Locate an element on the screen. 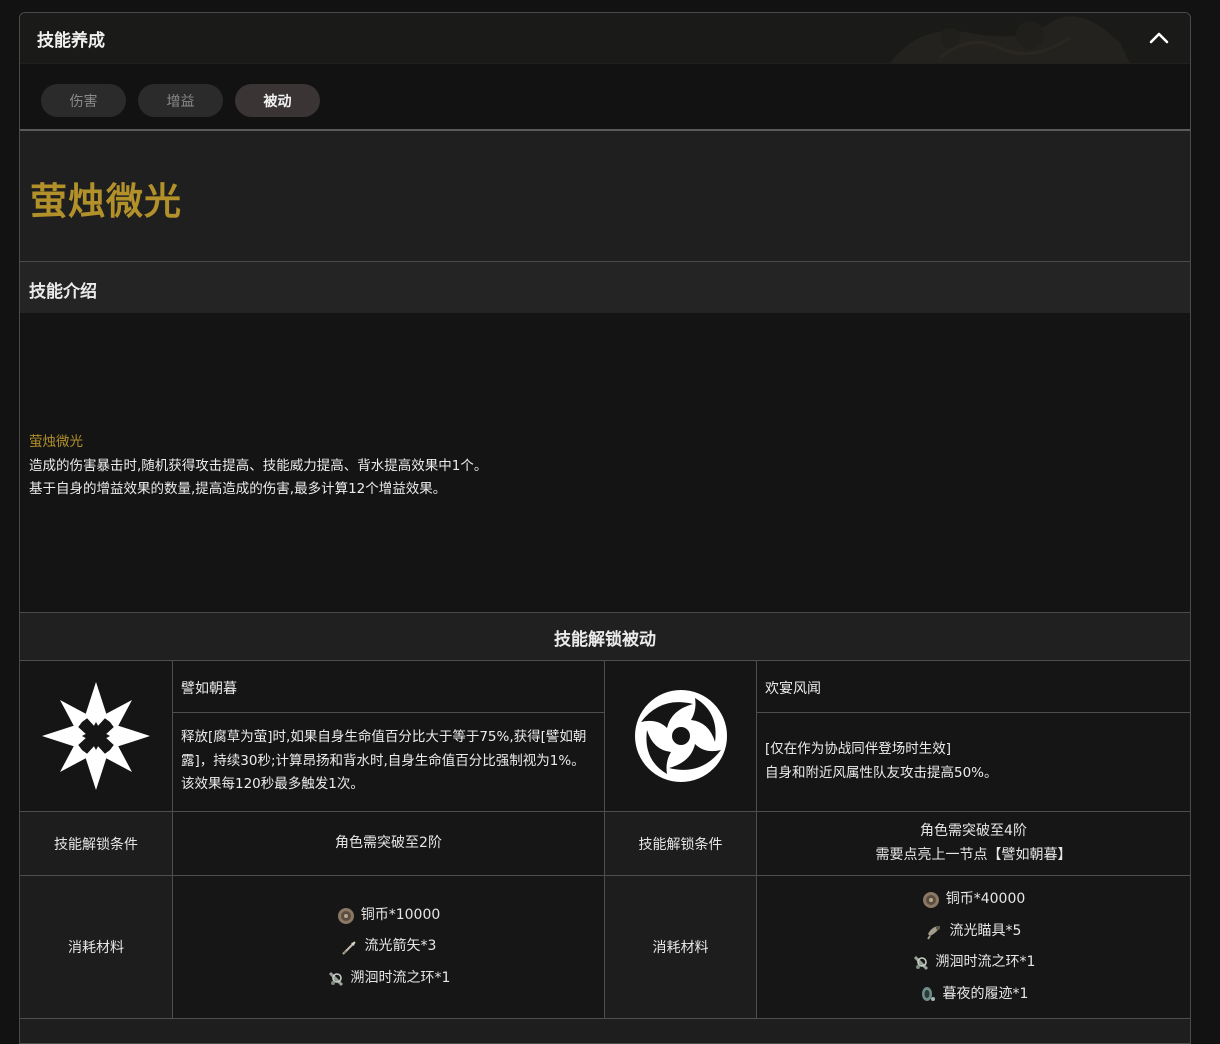  passive-name-cell: 譬如朝暮 is located at coordinates (388, 686).